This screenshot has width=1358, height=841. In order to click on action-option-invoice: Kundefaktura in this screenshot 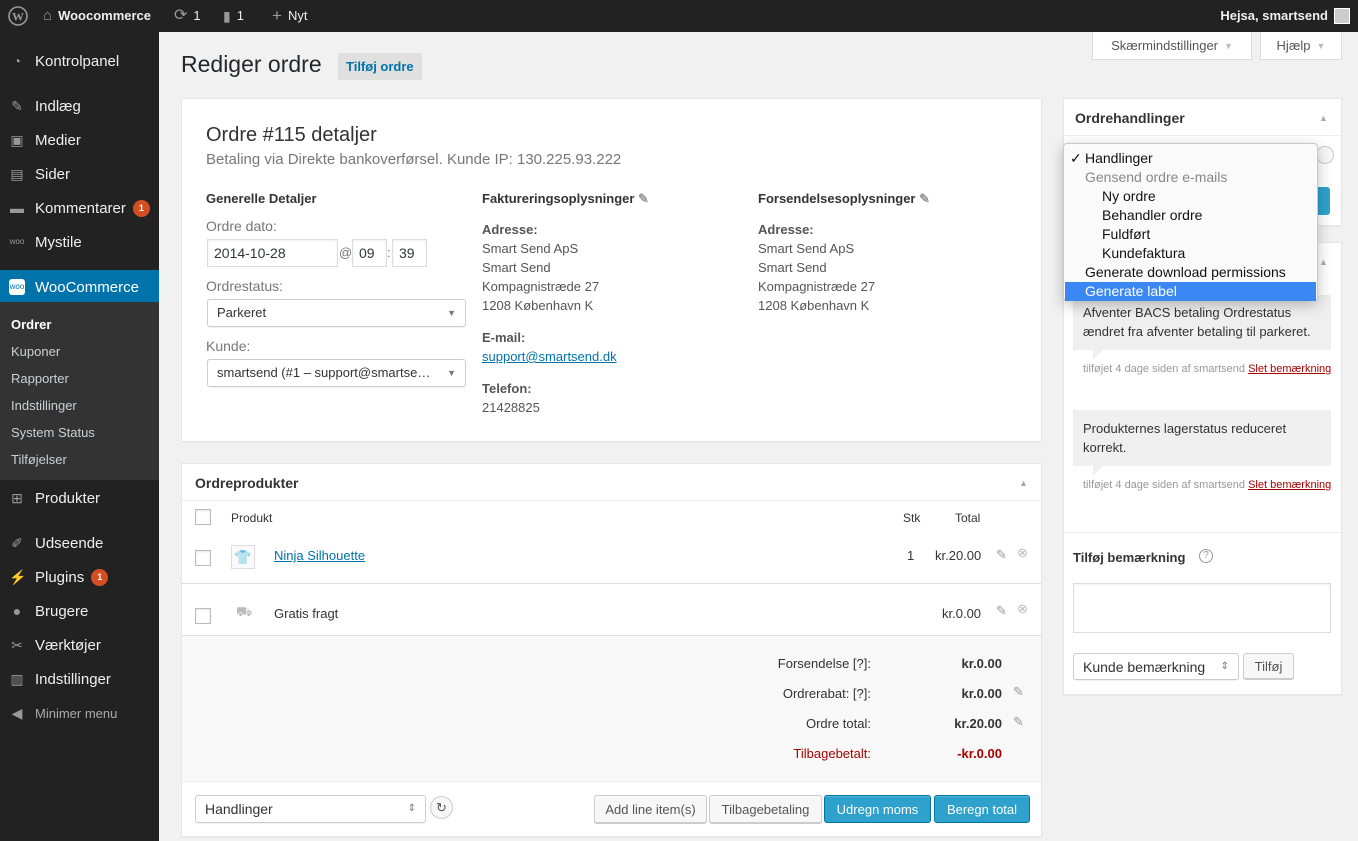, I will do `click(1190, 253)`.